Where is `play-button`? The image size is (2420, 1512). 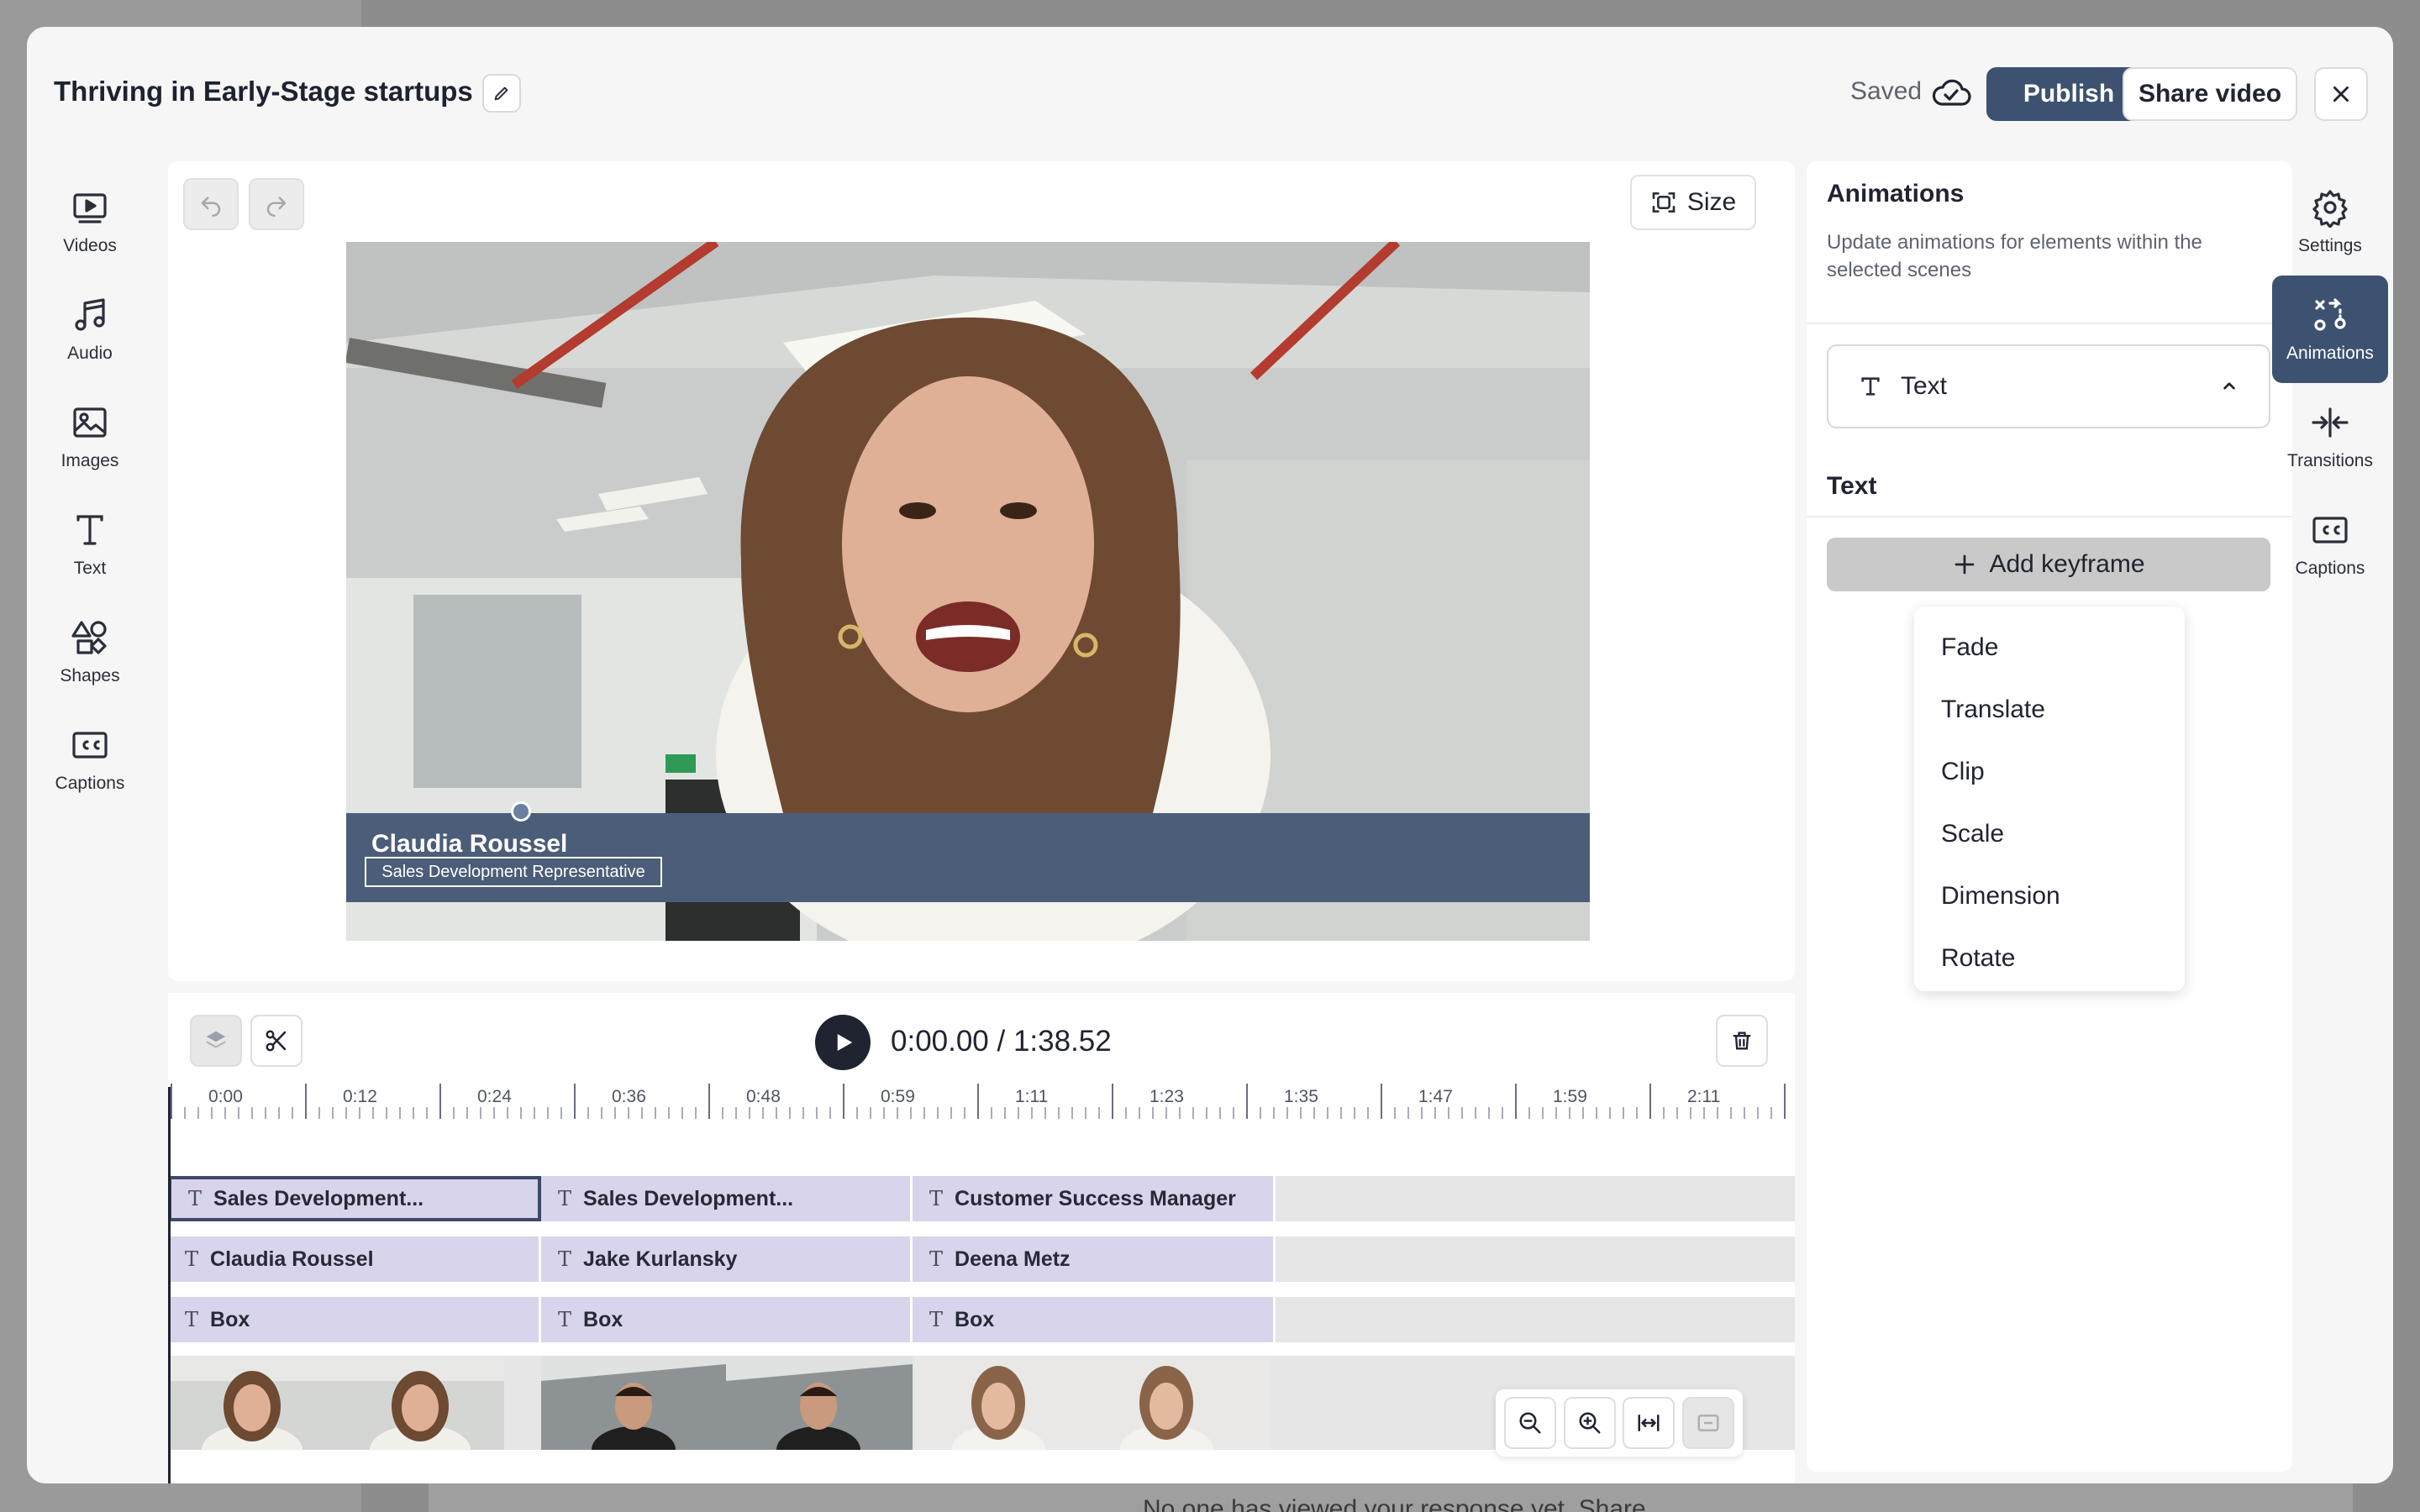 play-button is located at coordinates (843, 1042).